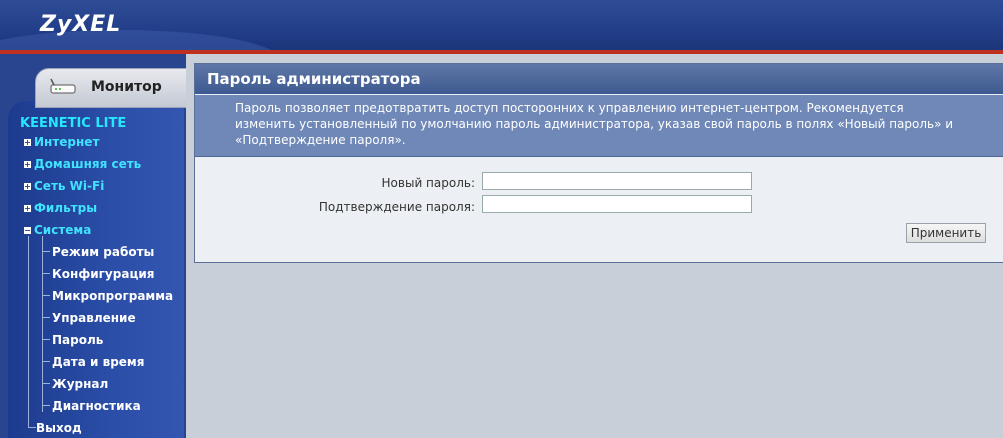 The image size is (1003, 438). I want to click on sidebar-item-firmware: Микропрограмма, so click(112, 296).